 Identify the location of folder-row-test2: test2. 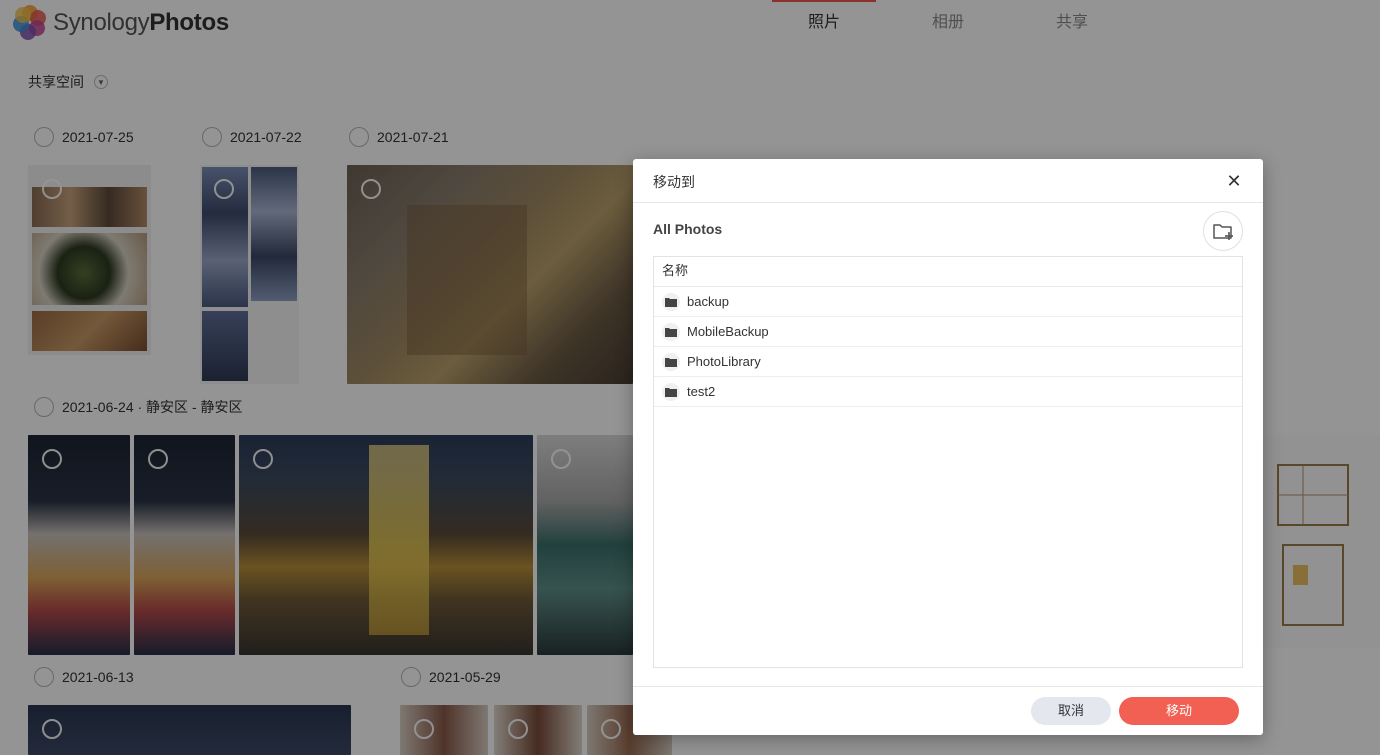
(948, 392).